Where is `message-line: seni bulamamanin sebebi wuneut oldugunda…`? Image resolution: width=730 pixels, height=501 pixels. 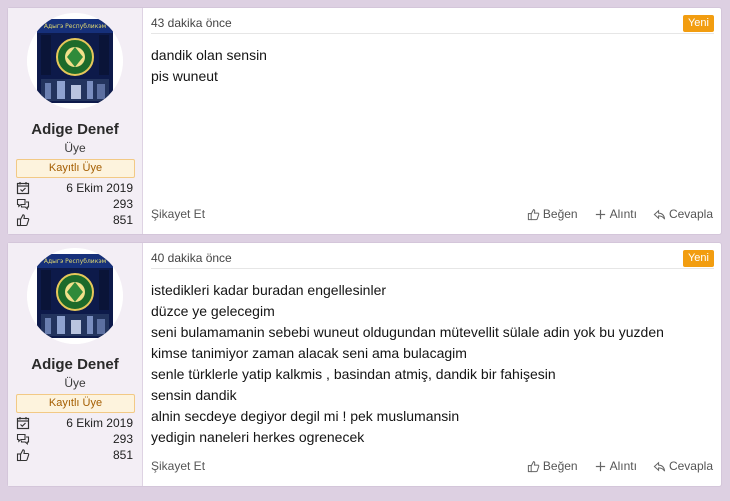
message-line: seni bulamamanin sebebi wuneut oldugunda… is located at coordinates (407, 332).